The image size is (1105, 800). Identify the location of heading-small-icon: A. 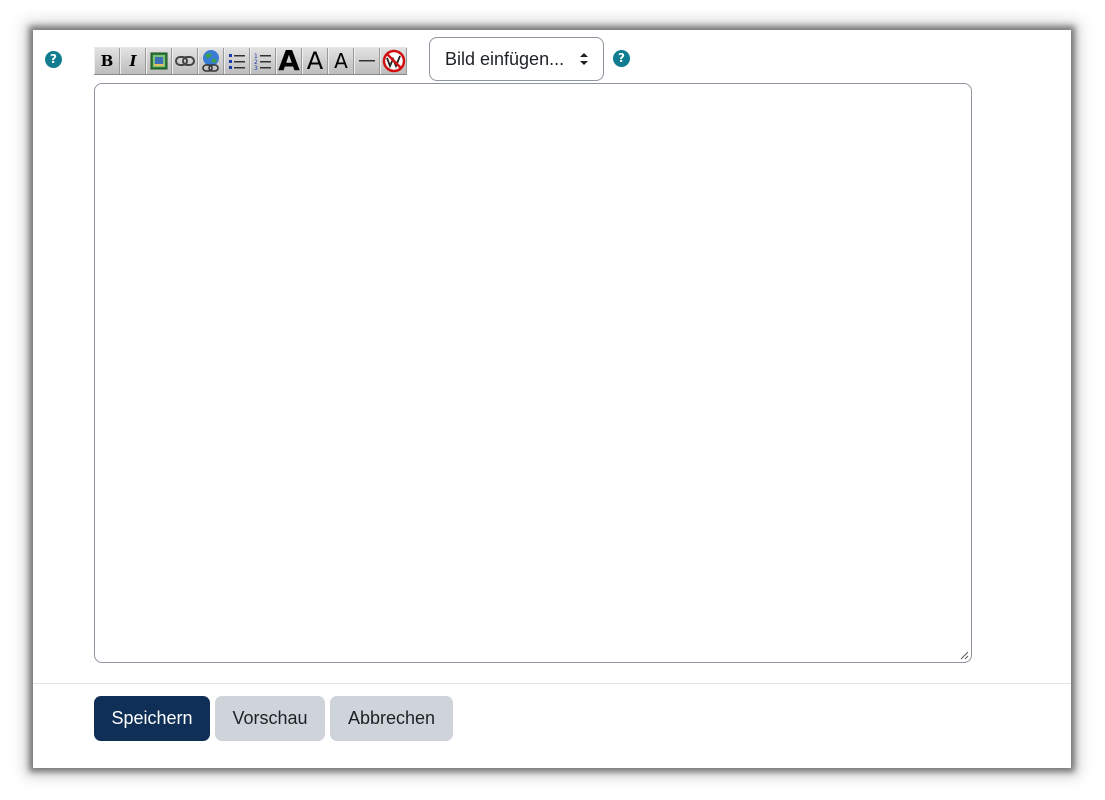
(341, 61).